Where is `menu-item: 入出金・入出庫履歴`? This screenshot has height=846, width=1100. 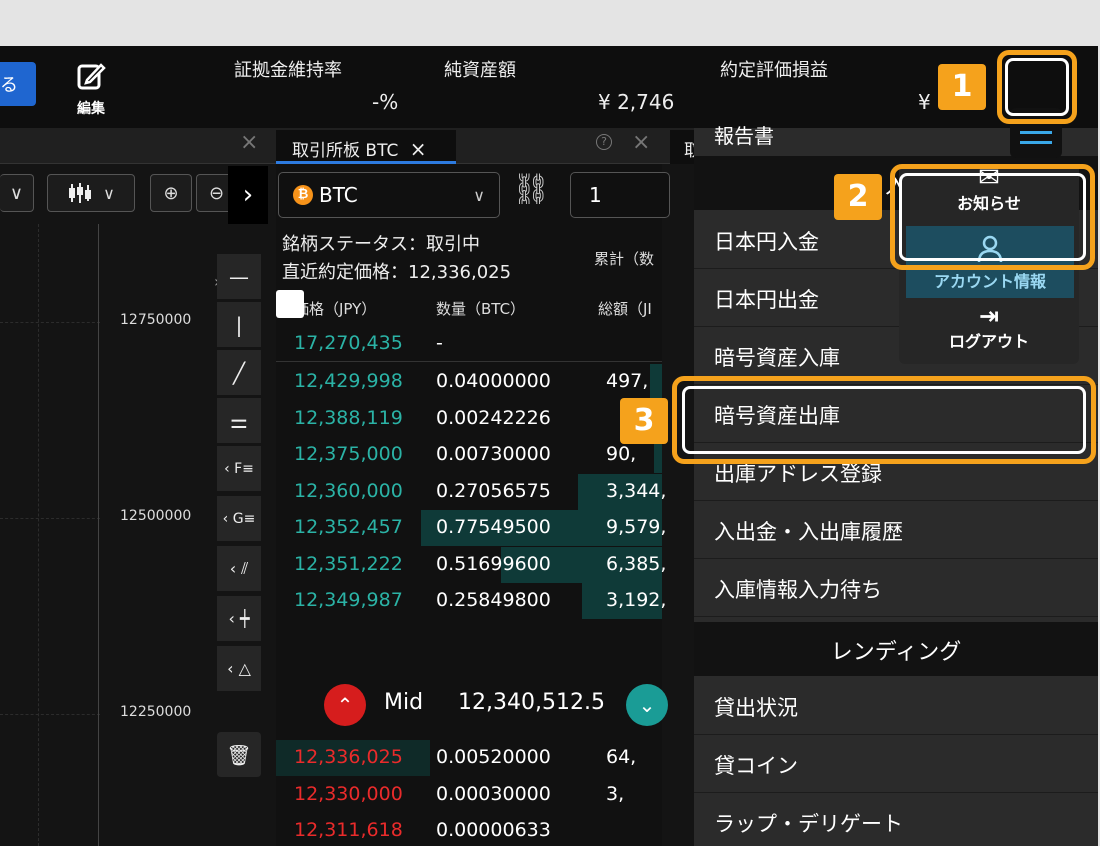
menu-item: 入出金・入出庫履歴 is located at coordinates (896, 530).